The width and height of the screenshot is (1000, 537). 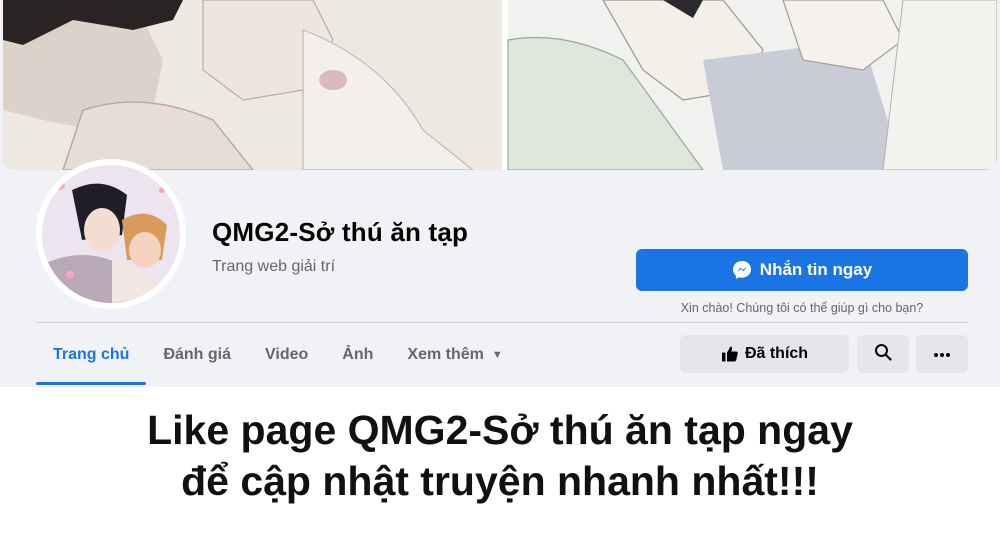 I want to click on send-message-label: Nhắn tin ngay, so click(x=816, y=269).